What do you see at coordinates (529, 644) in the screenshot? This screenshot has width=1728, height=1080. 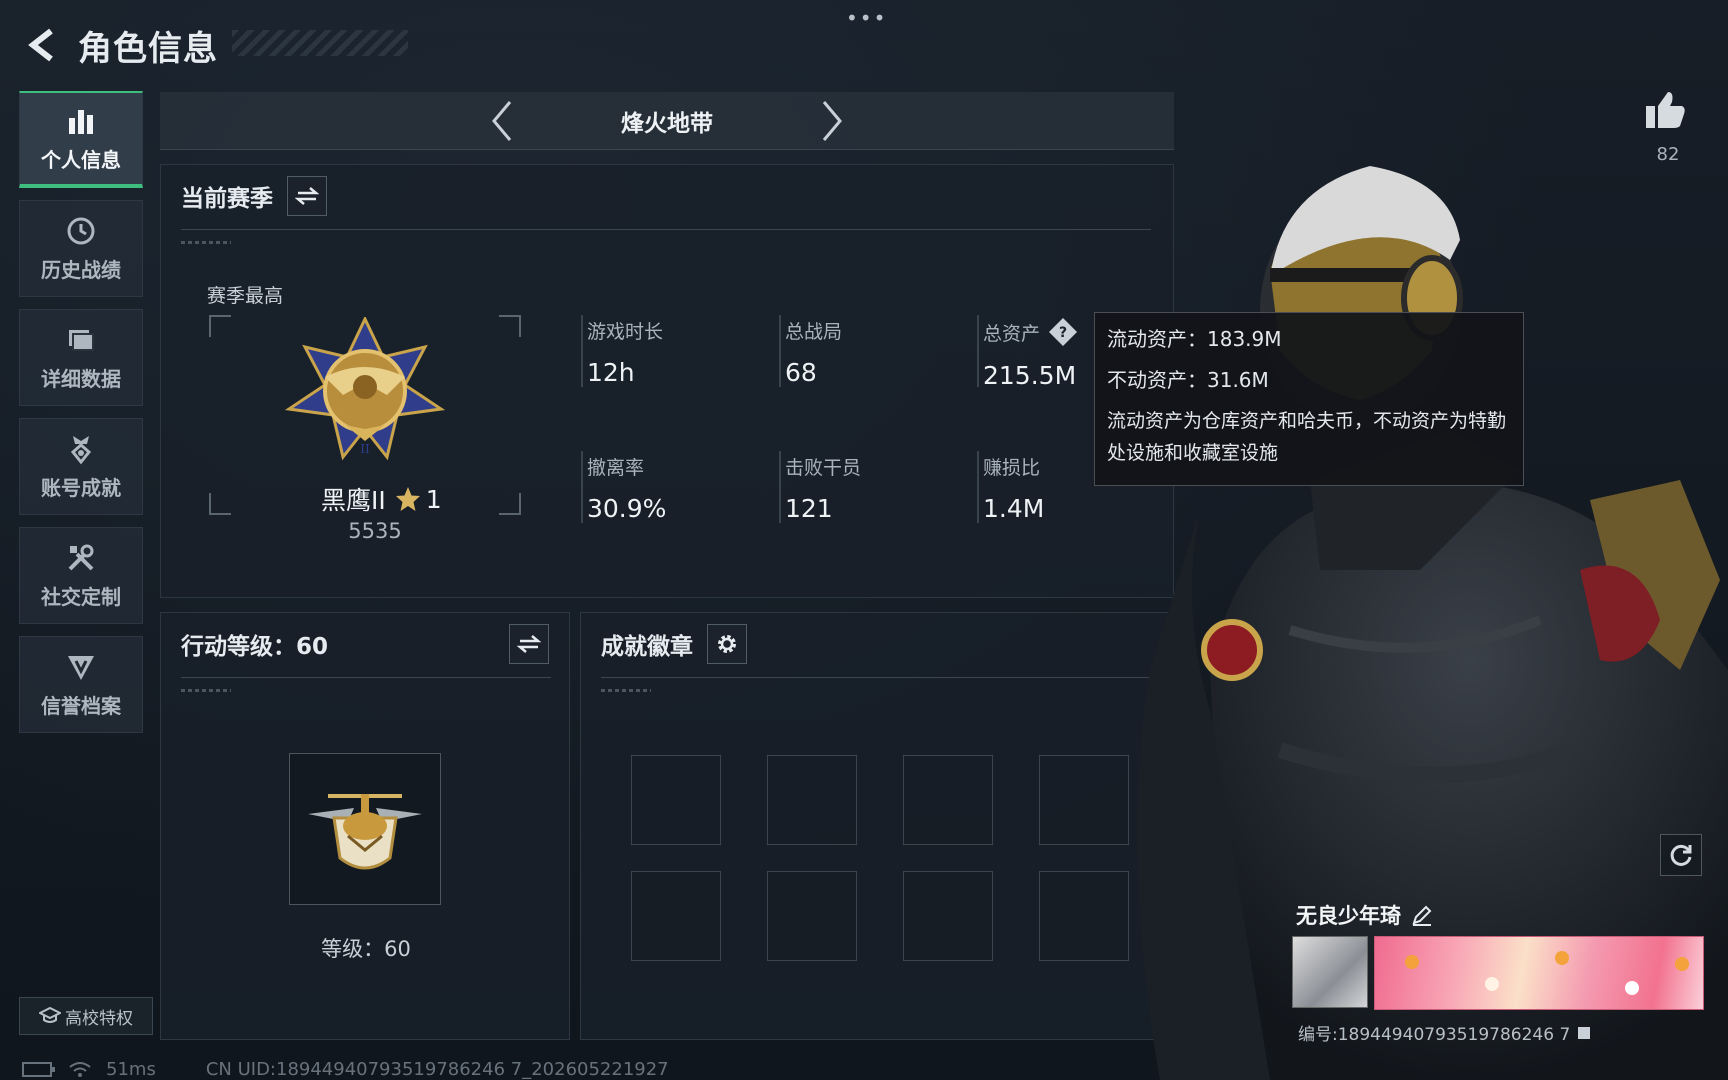 I see `switch-level-button` at bounding box center [529, 644].